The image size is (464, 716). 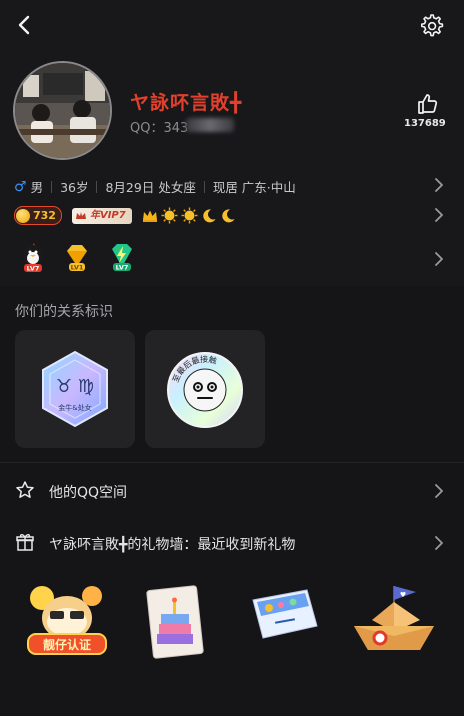 What do you see at coordinates (88, 493) in the screenshot?
I see `qzone-label: 他的QQ空间` at bounding box center [88, 493].